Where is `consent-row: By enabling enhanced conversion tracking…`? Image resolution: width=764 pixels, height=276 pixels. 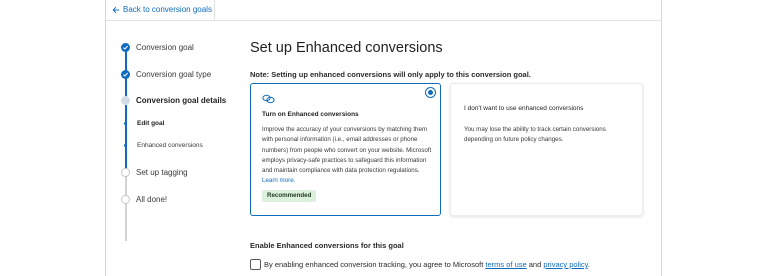 consent-row: By enabling enhanced conversion tracking… is located at coordinates (420, 264).